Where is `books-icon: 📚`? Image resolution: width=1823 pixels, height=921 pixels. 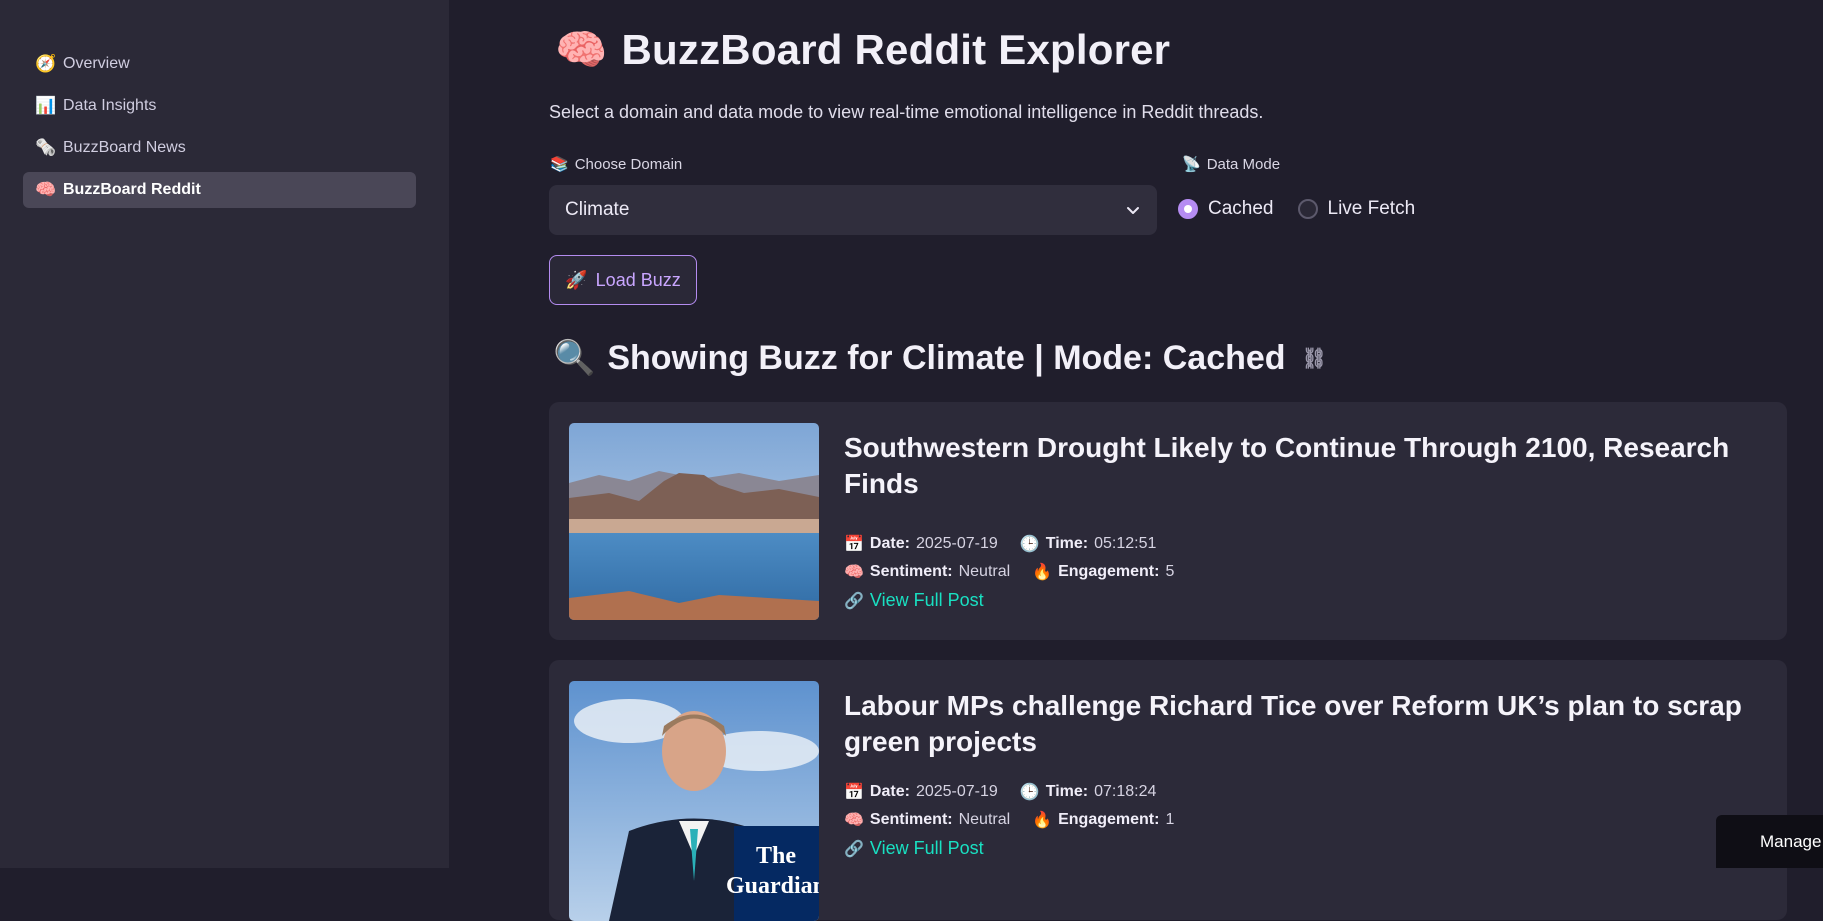
books-icon: 📚 is located at coordinates (559, 164).